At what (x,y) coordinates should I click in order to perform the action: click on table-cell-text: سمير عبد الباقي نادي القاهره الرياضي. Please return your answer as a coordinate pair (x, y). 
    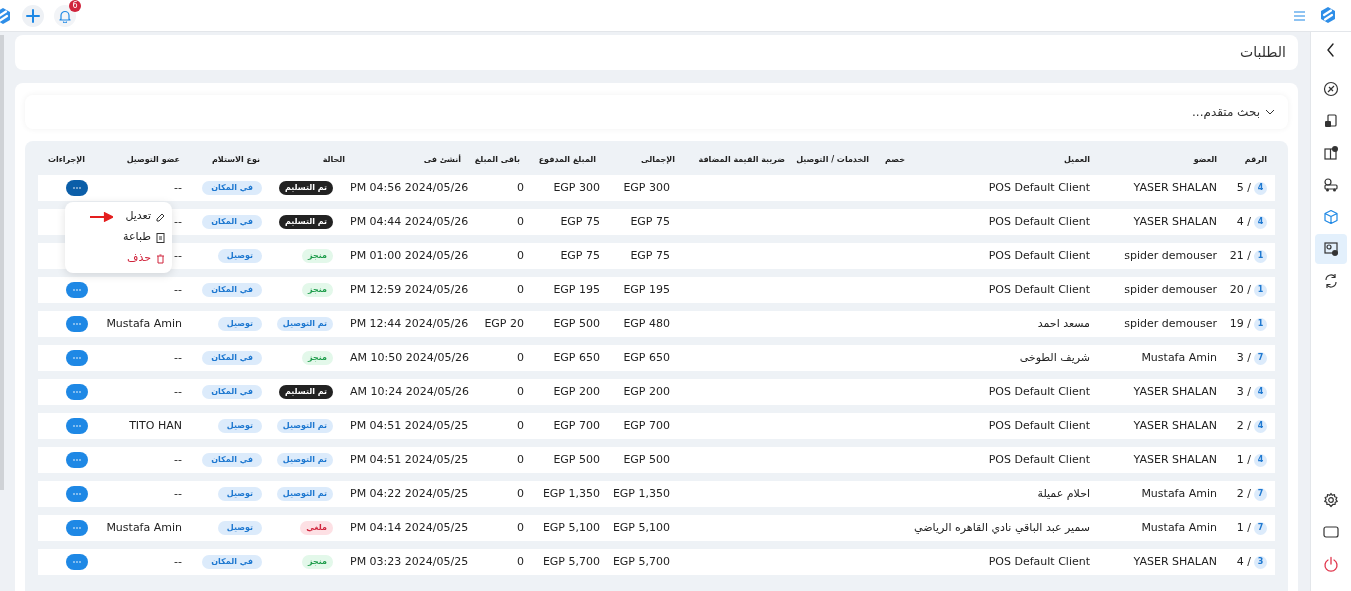
    Looking at the image, I should click on (1002, 527).